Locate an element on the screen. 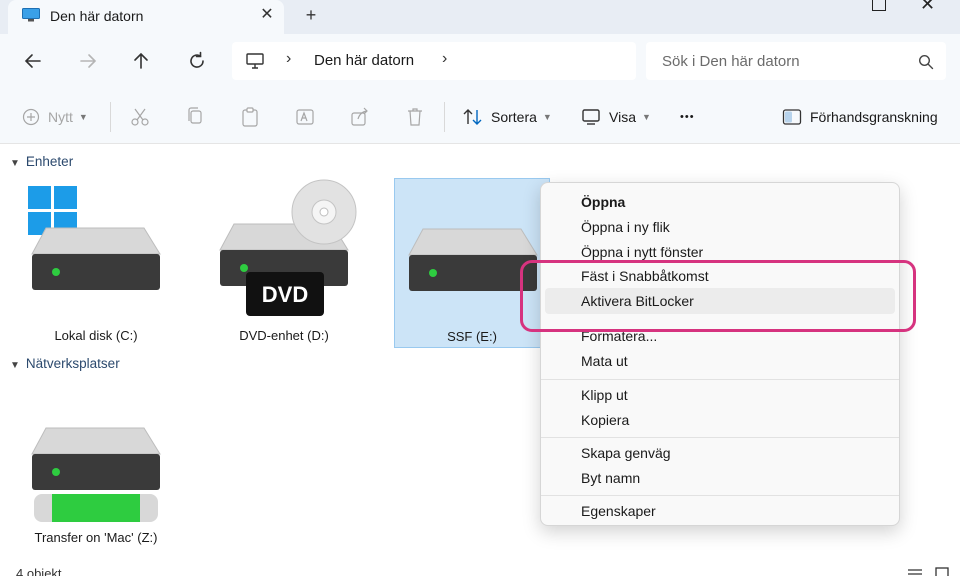  plus-circle-icon is located at coordinates (31, 117).